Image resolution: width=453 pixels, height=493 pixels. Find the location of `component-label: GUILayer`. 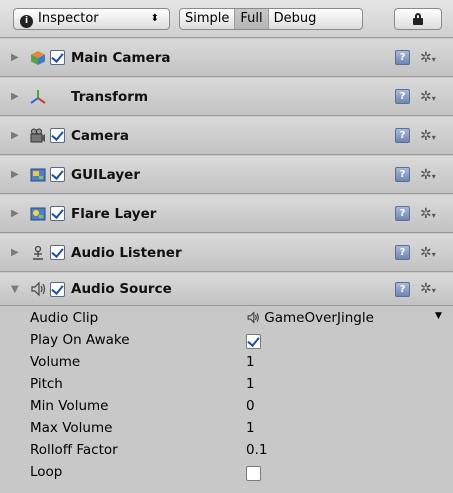

component-label: GUILayer is located at coordinates (105, 174).